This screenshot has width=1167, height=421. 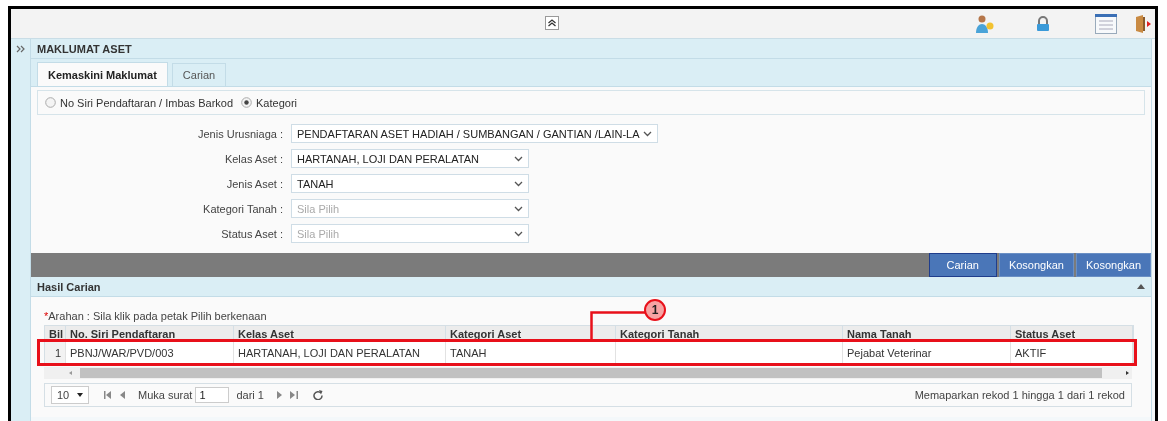 What do you see at coordinates (317, 395) in the screenshot?
I see `refresh-icon` at bounding box center [317, 395].